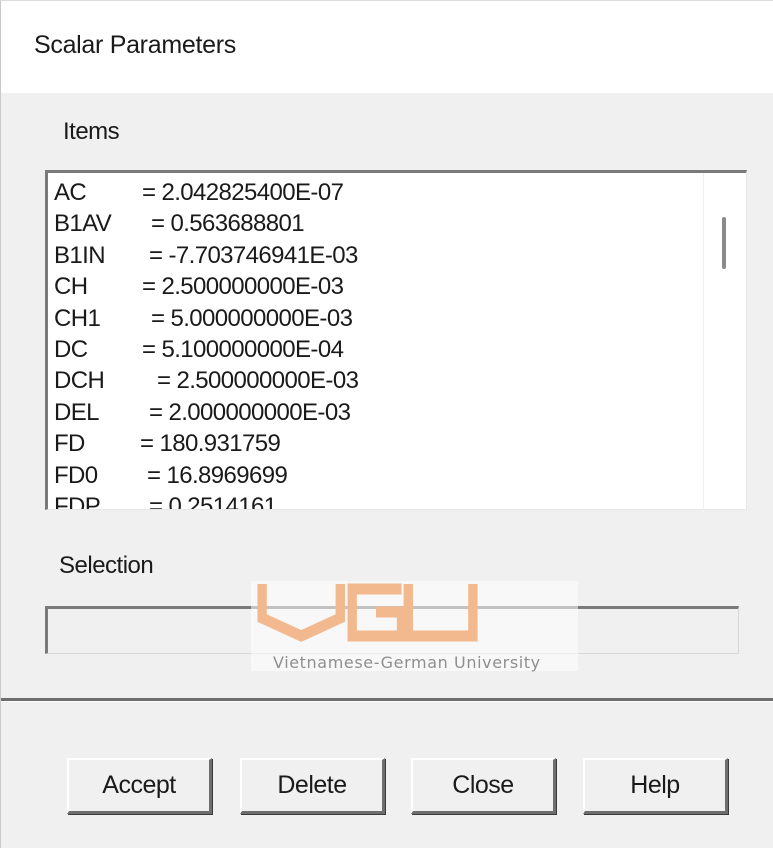 This screenshot has height=848, width=773. What do you see at coordinates (91, 131) in the screenshot?
I see `items-label: Items` at bounding box center [91, 131].